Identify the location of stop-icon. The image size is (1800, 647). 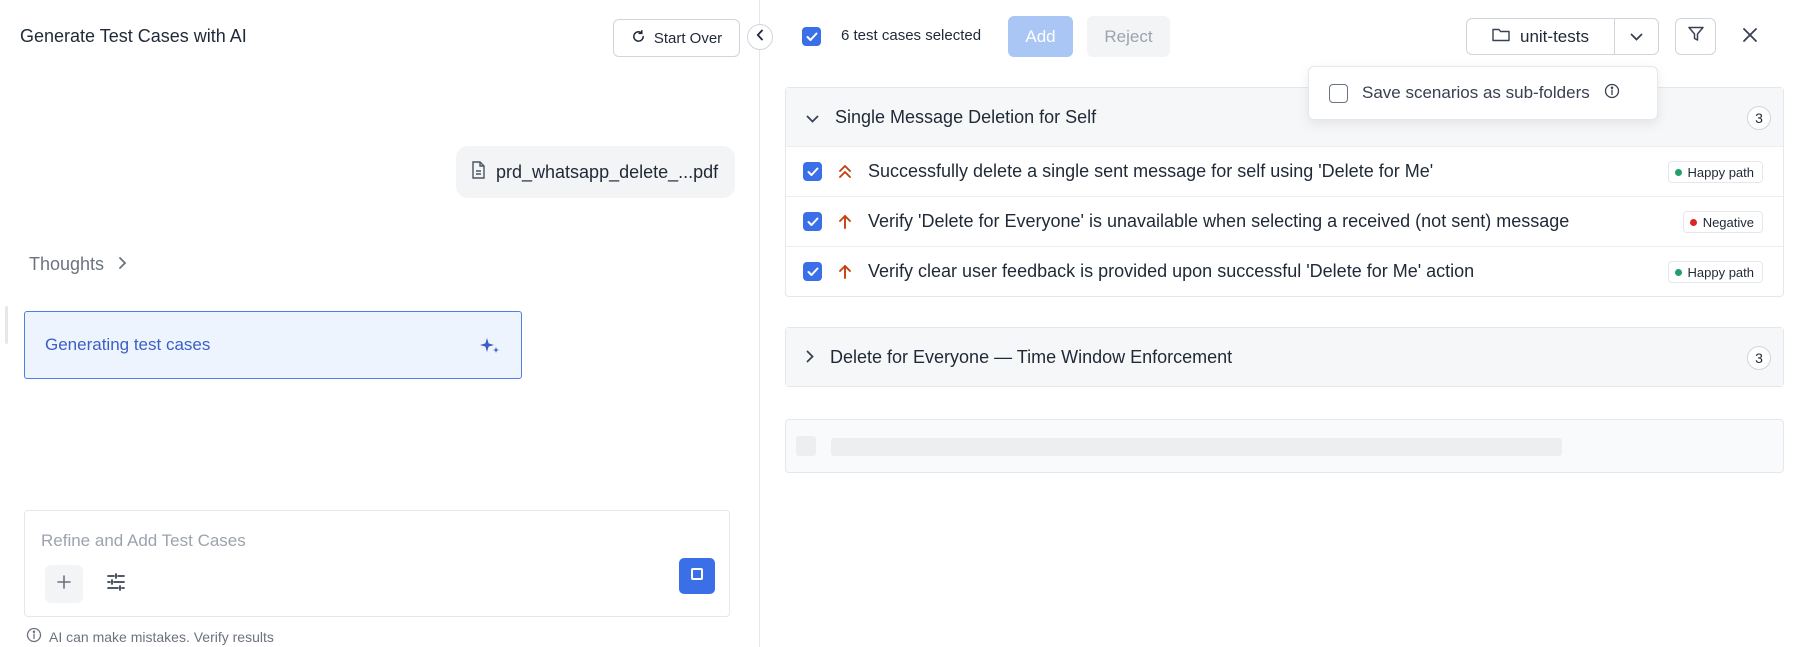
(697, 576).